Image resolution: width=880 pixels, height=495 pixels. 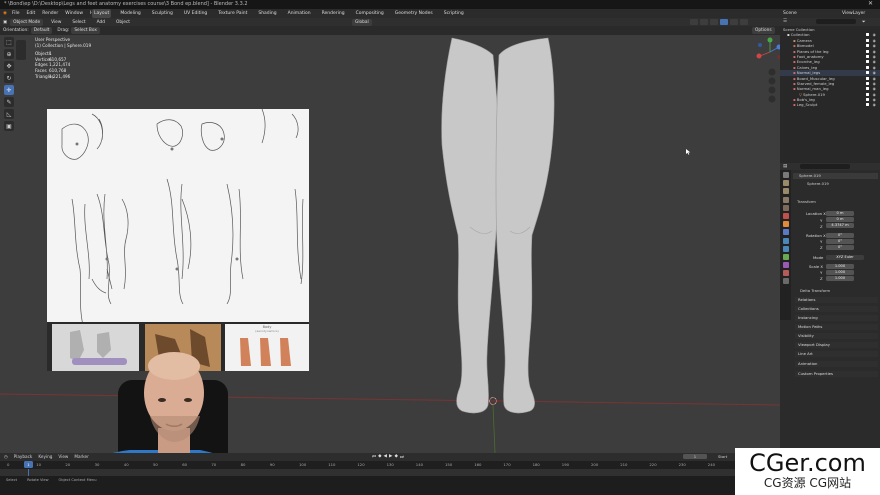 What do you see at coordinates (195, 13) in the screenshot?
I see `tab-uv-editing: UV Editing` at bounding box center [195, 13].